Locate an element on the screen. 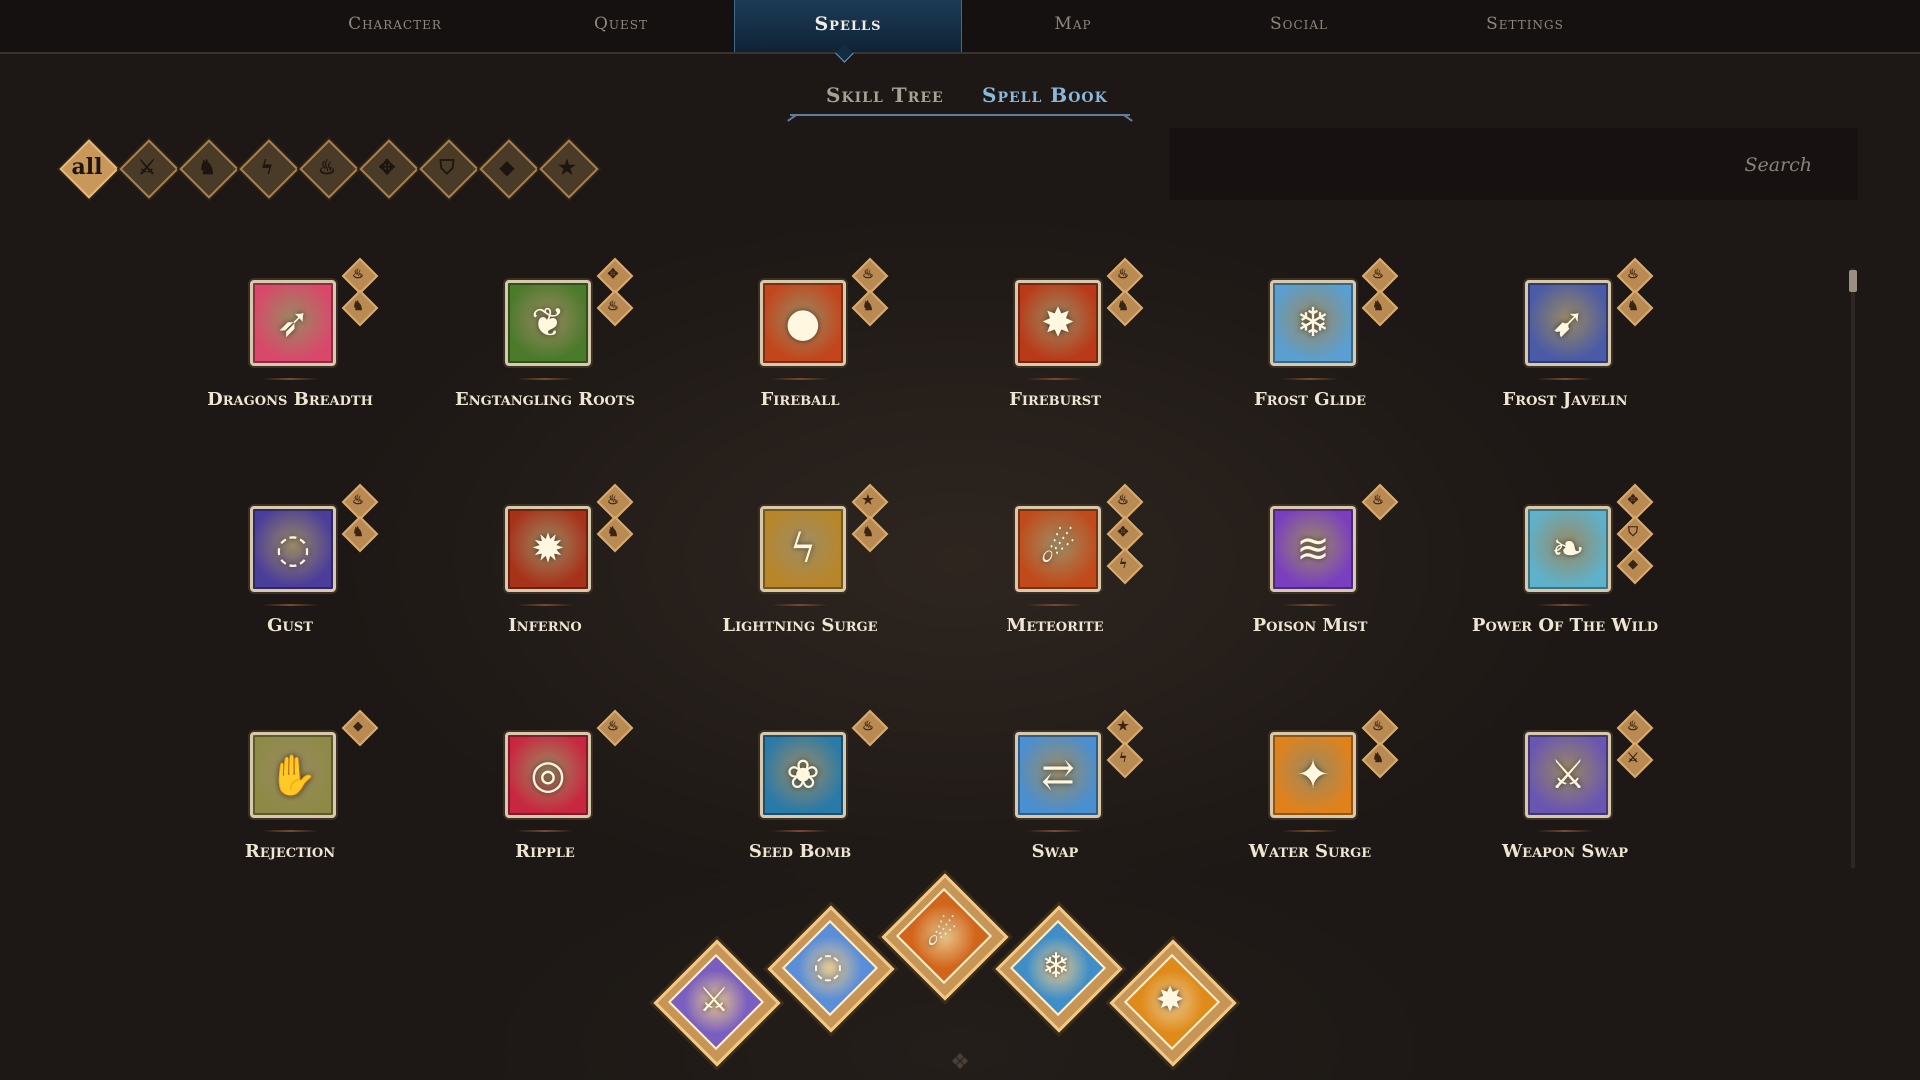 This screenshot has height=1080, width=1920. spell-icon: ❧ is located at coordinates (1568, 549).